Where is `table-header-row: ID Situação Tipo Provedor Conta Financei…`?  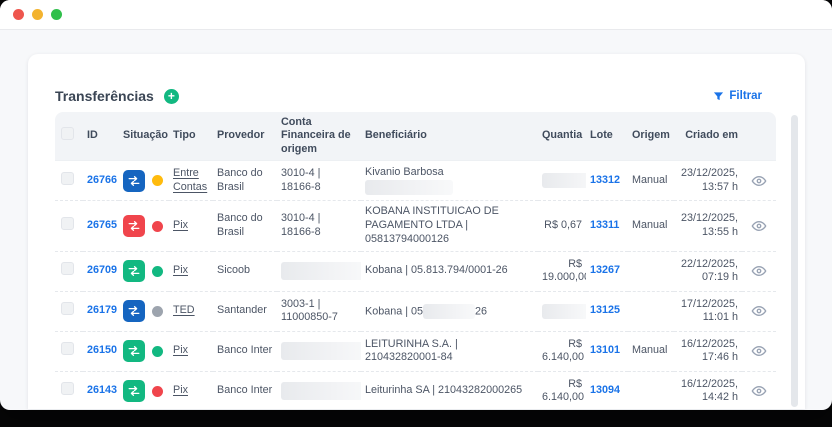 table-header-row: ID Situação Tipo Provedor Conta Financei… is located at coordinates (415, 136).